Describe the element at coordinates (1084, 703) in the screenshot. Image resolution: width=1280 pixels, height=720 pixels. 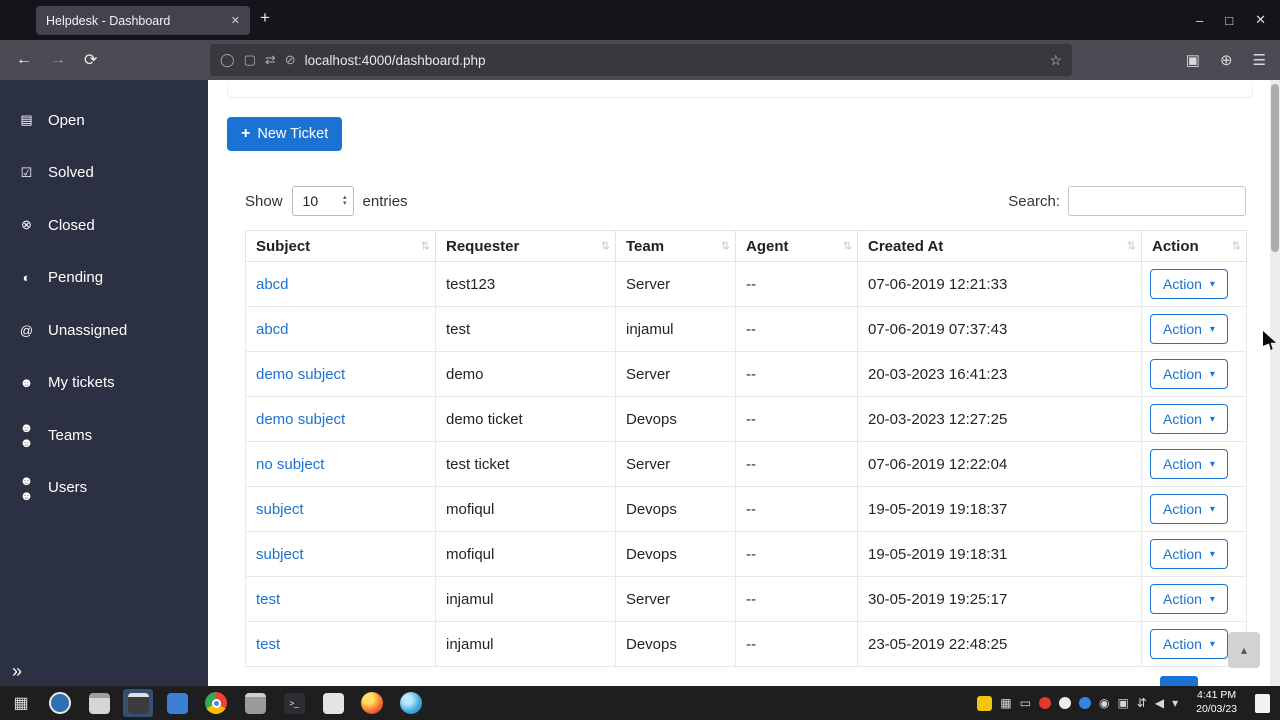
I see `status-blue-icon` at that location.